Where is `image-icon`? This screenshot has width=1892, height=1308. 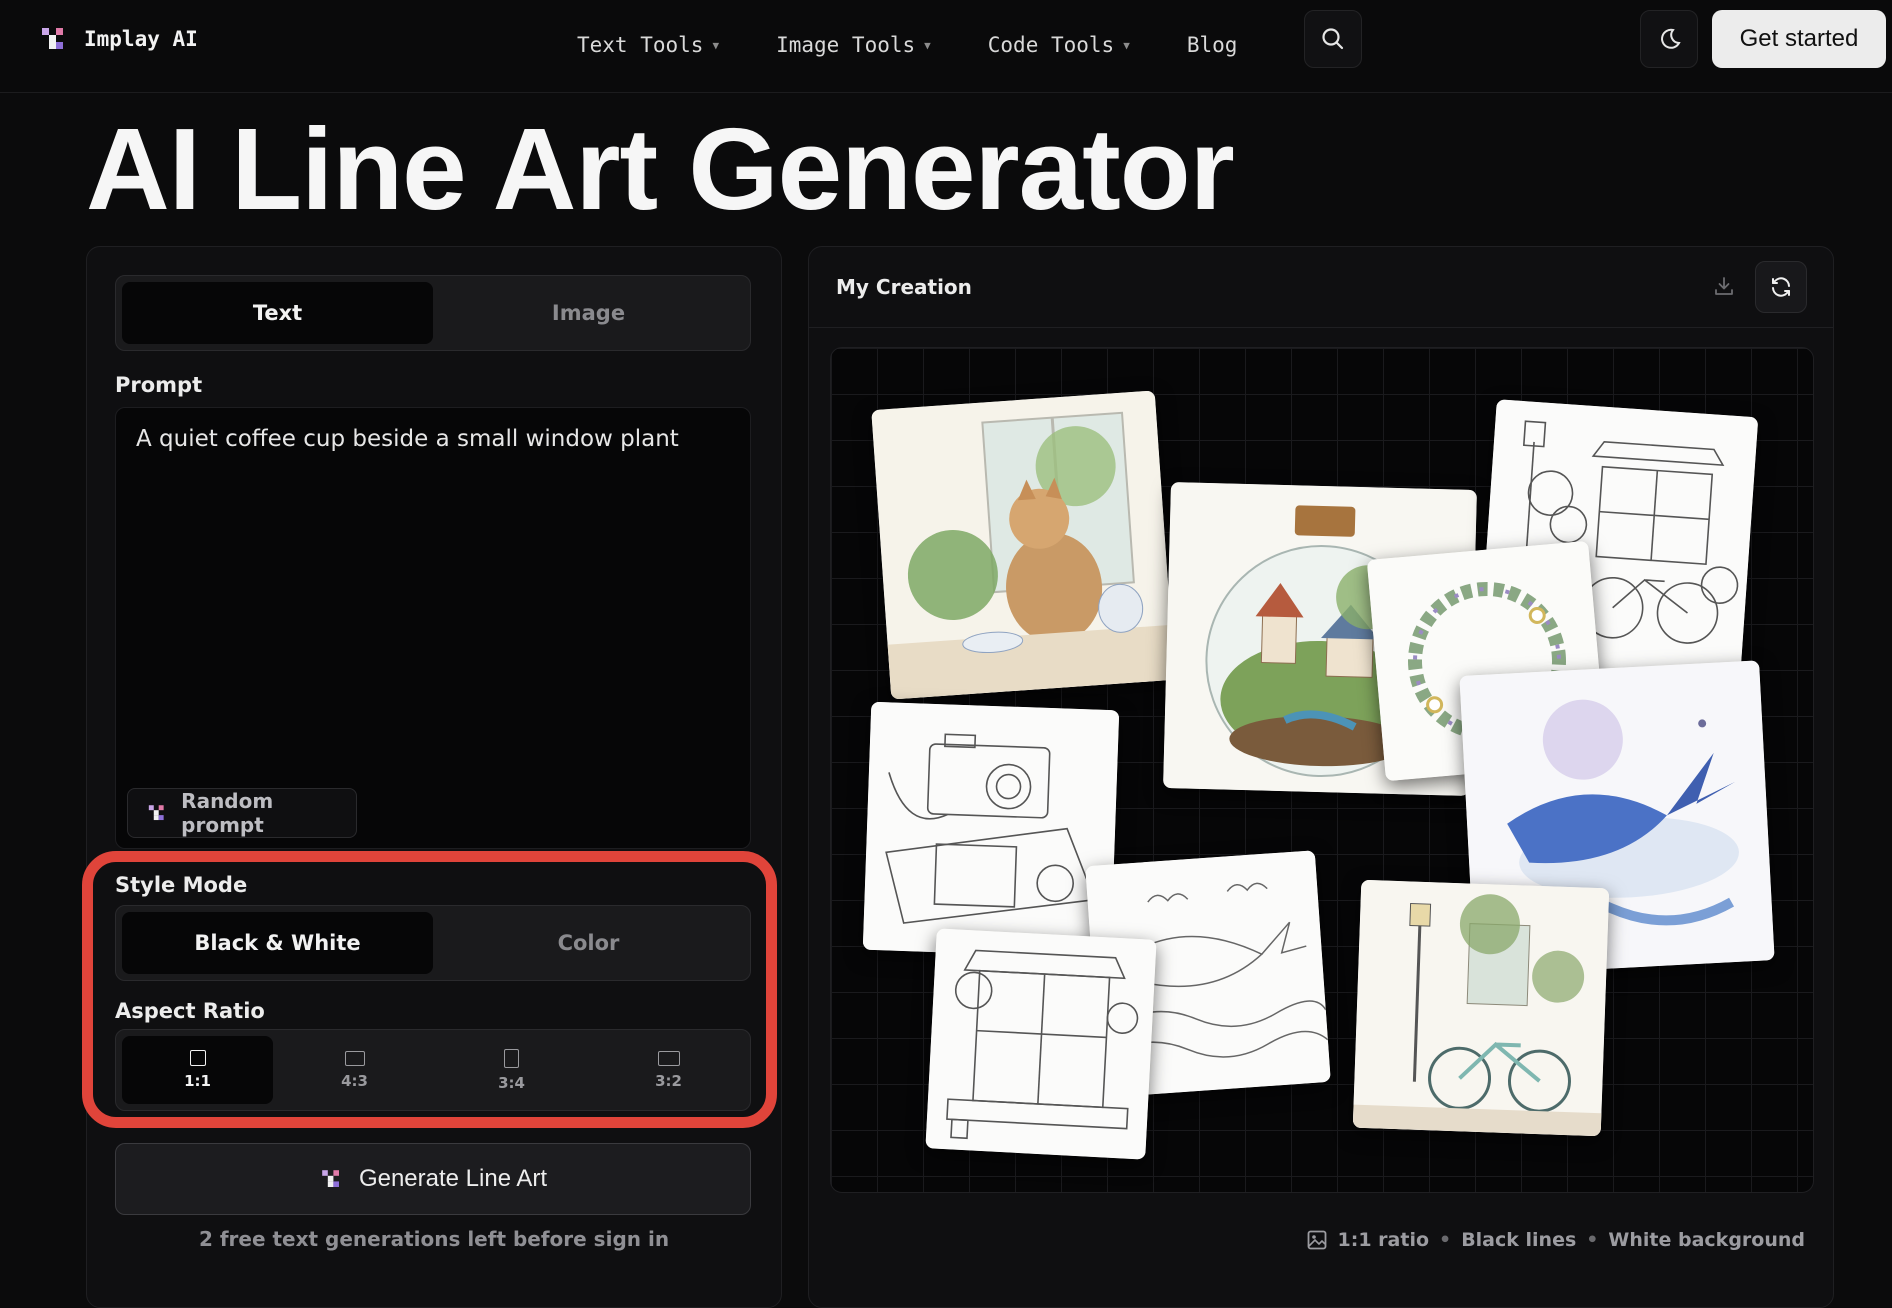 image-icon is located at coordinates (1316, 1240).